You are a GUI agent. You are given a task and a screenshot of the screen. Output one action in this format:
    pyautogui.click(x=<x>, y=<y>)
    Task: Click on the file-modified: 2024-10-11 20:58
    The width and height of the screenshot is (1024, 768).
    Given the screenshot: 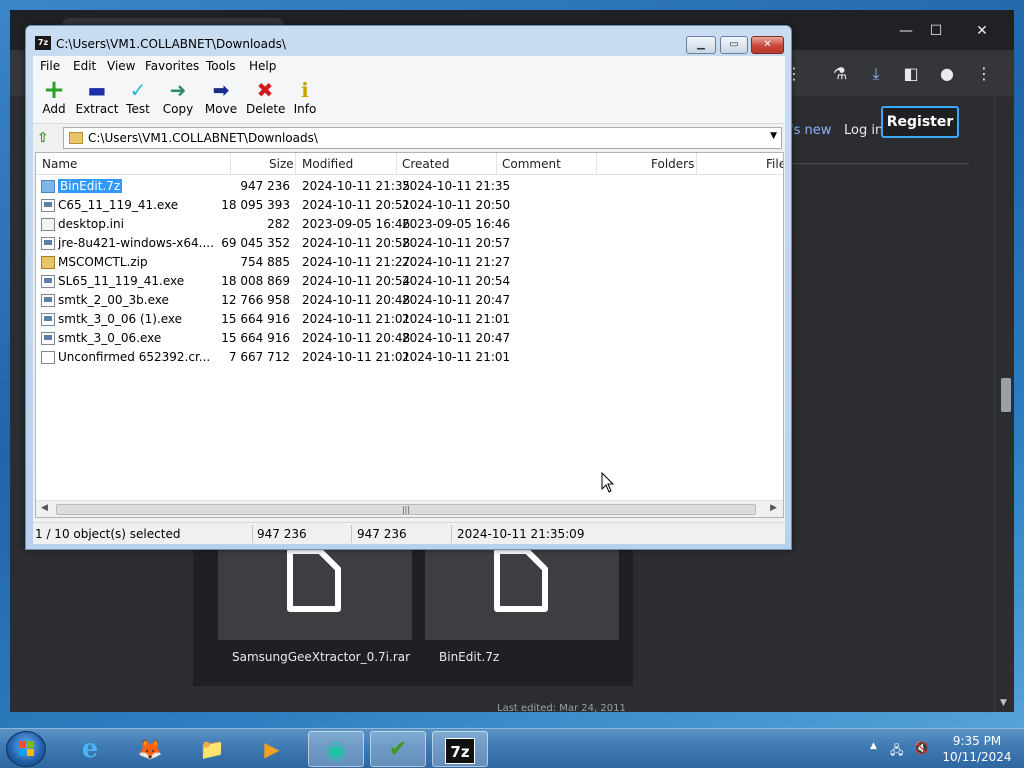 What is the action you would take?
    pyautogui.click(x=356, y=243)
    